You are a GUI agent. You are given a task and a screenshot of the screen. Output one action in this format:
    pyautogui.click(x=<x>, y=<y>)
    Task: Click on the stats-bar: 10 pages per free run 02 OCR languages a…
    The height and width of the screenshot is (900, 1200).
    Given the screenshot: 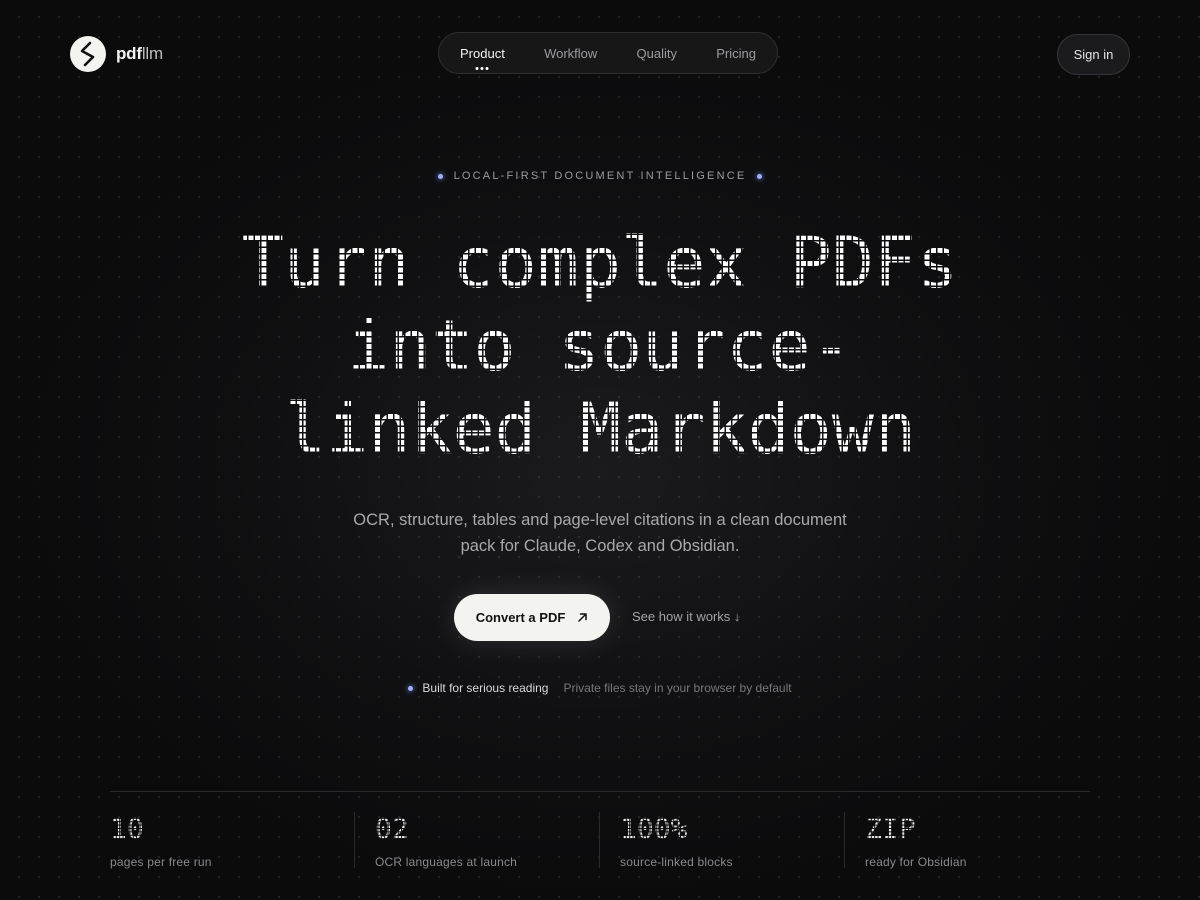 What is the action you would take?
    pyautogui.click(x=600, y=845)
    